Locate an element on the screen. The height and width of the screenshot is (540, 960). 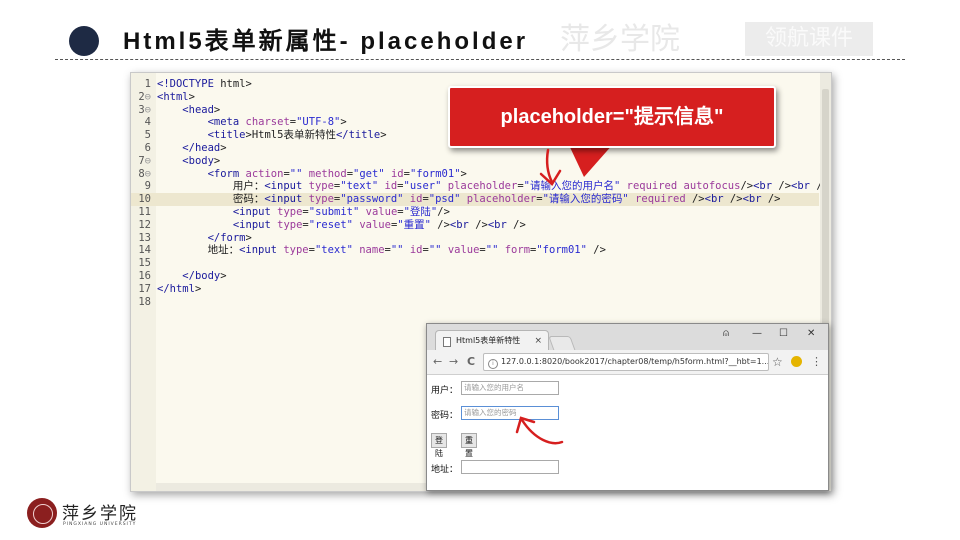
university-english-name: PINGXIANG UNIVERSITY is located at coordinates (100, 524).